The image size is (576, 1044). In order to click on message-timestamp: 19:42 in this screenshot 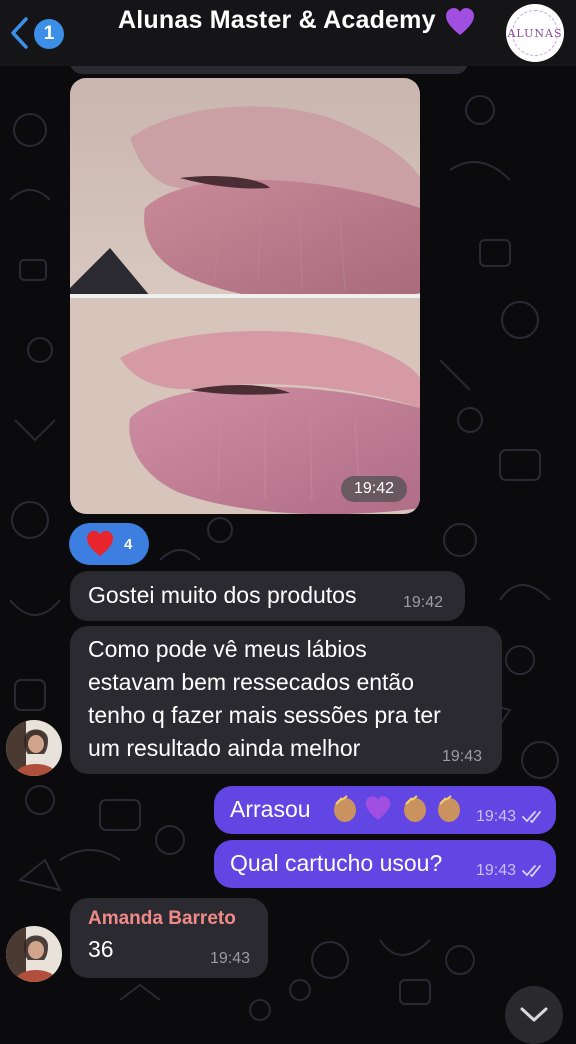, I will do `click(423, 602)`.